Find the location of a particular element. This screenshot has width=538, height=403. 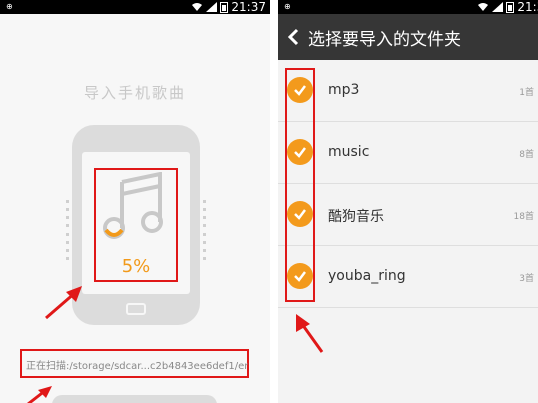

folder-count: 3首 is located at coordinates (526, 279).